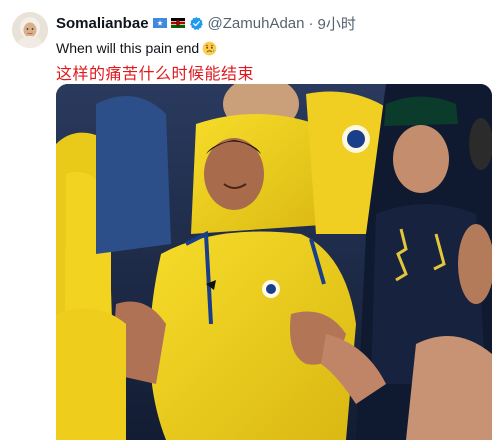  What do you see at coordinates (159, 23) in the screenshot?
I see `somalia-flag-icon` at bounding box center [159, 23].